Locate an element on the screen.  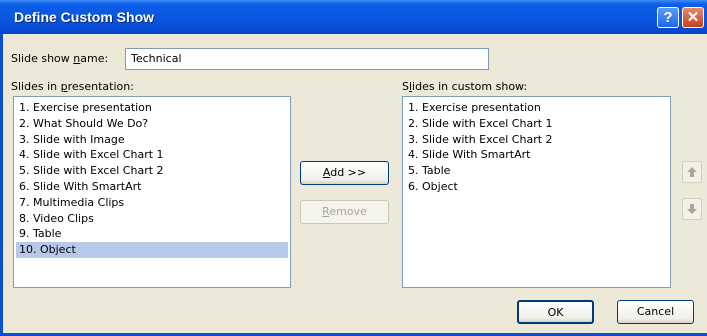
list-item: 2. Slide with Excel Chart 1 is located at coordinates (536, 124).